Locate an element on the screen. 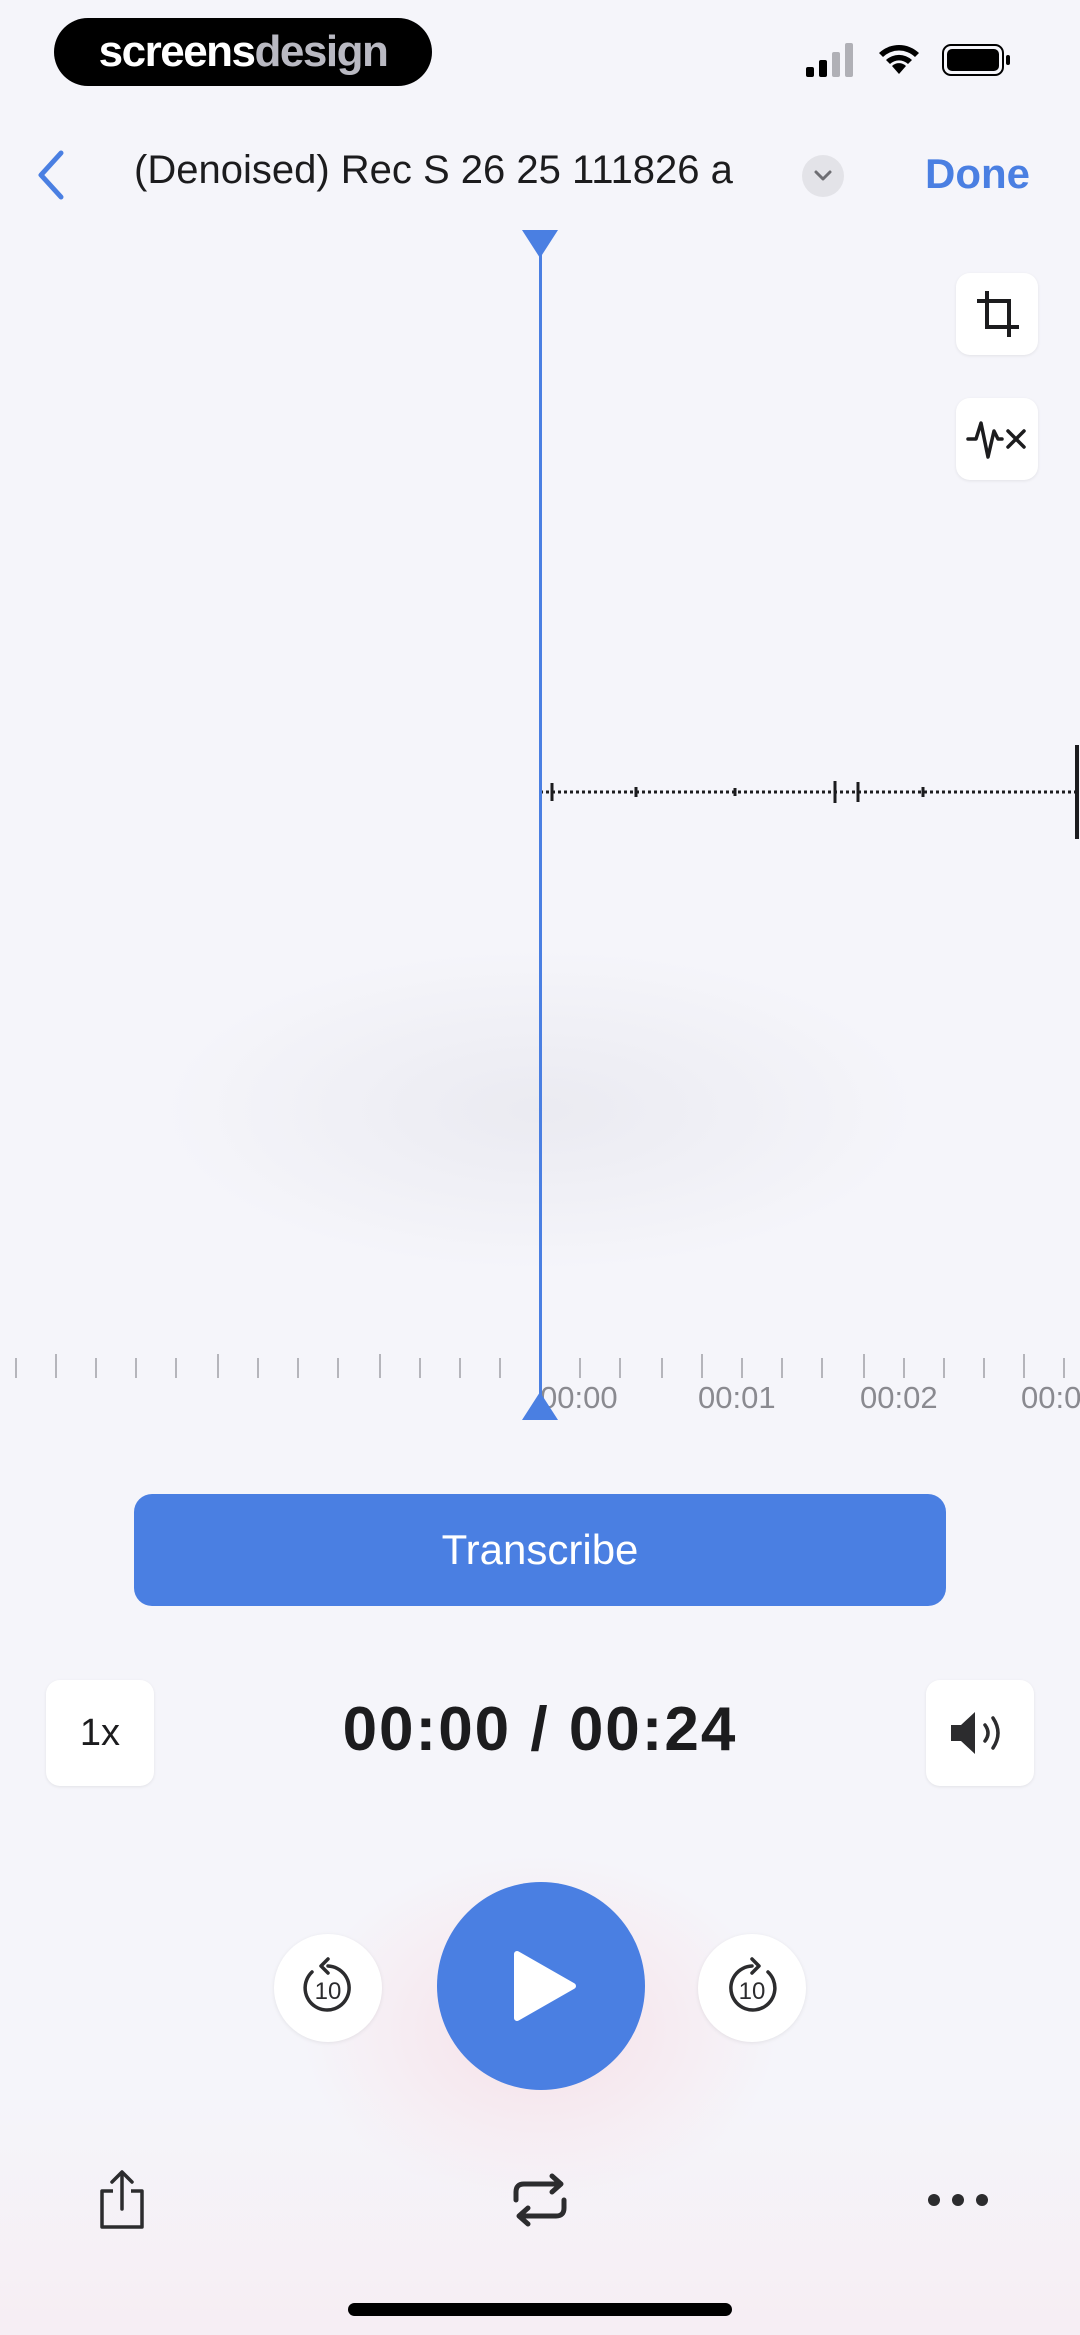  skip-forward-icon: 10 is located at coordinates (753, 1984).